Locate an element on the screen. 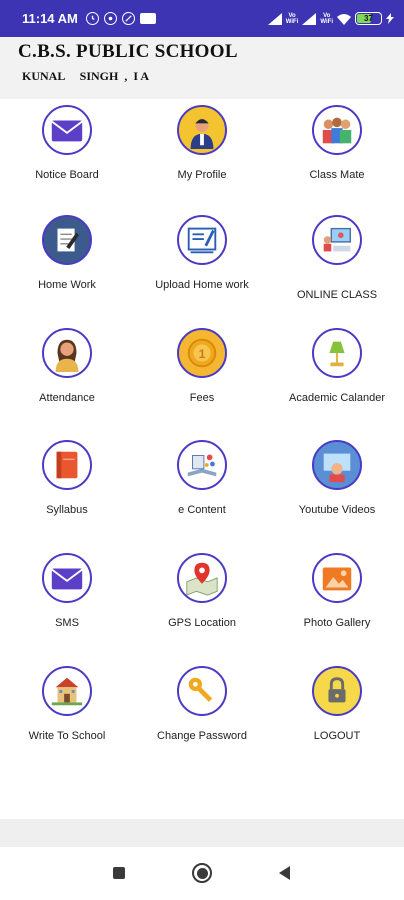 This screenshot has width=404, height=900. menu-item-sms: SMS is located at coordinates (67, 609).